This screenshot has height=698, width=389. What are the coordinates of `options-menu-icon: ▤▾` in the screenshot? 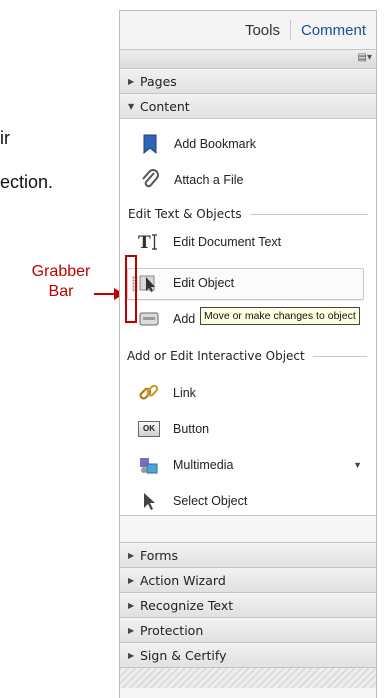 It's located at (365, 57).